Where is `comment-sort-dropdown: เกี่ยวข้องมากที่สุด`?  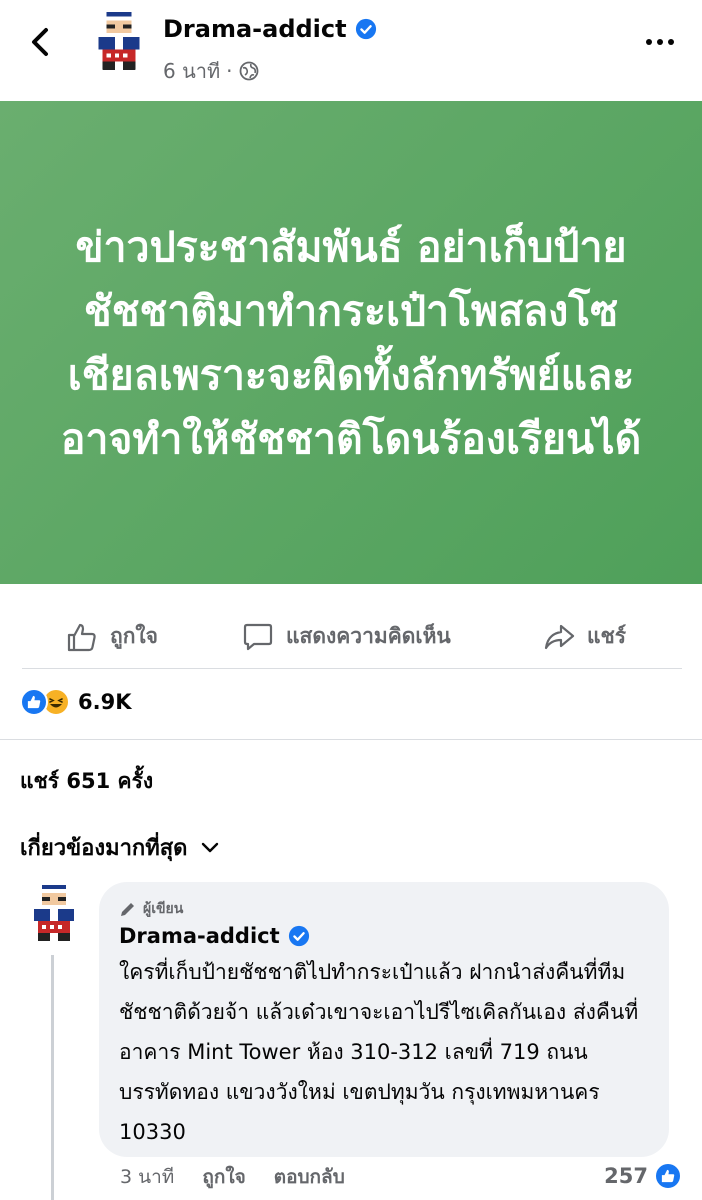 comment-sort-dropdown: เกี่ยวข้องมากที่สุด is located at coordinates (119, 847).